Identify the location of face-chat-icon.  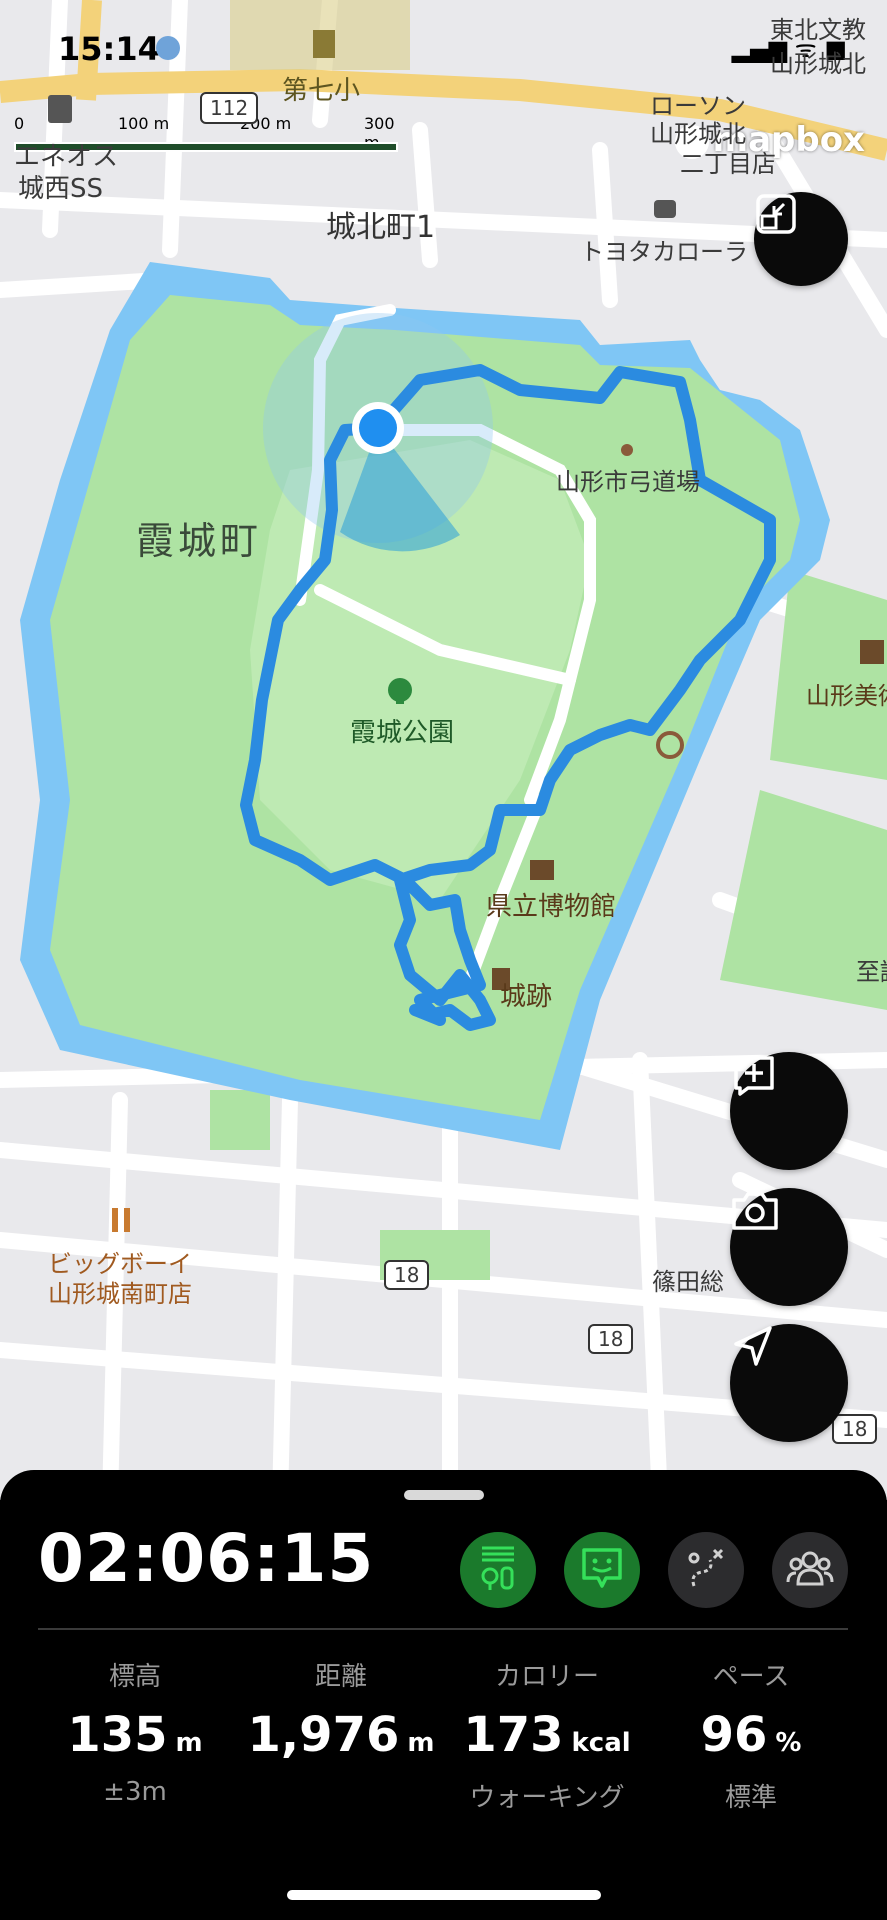
(602, 1570).